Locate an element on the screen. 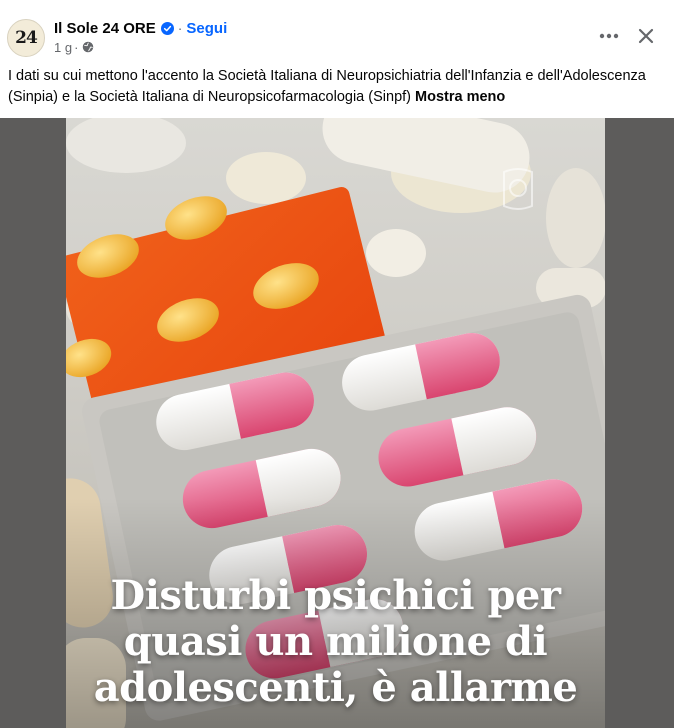 The height and width of the screenshot is (728, 674). headline-line-3: adolescenti, è allarme is located at coordinates (335, 687).